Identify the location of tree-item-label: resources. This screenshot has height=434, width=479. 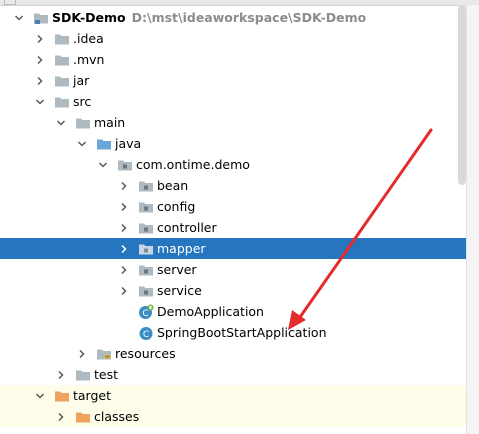
(145, 353).